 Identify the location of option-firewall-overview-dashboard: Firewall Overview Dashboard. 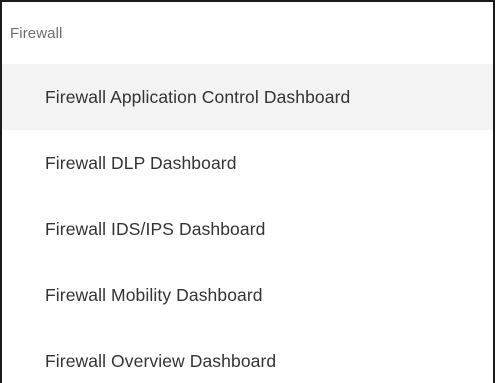
(247, 355).